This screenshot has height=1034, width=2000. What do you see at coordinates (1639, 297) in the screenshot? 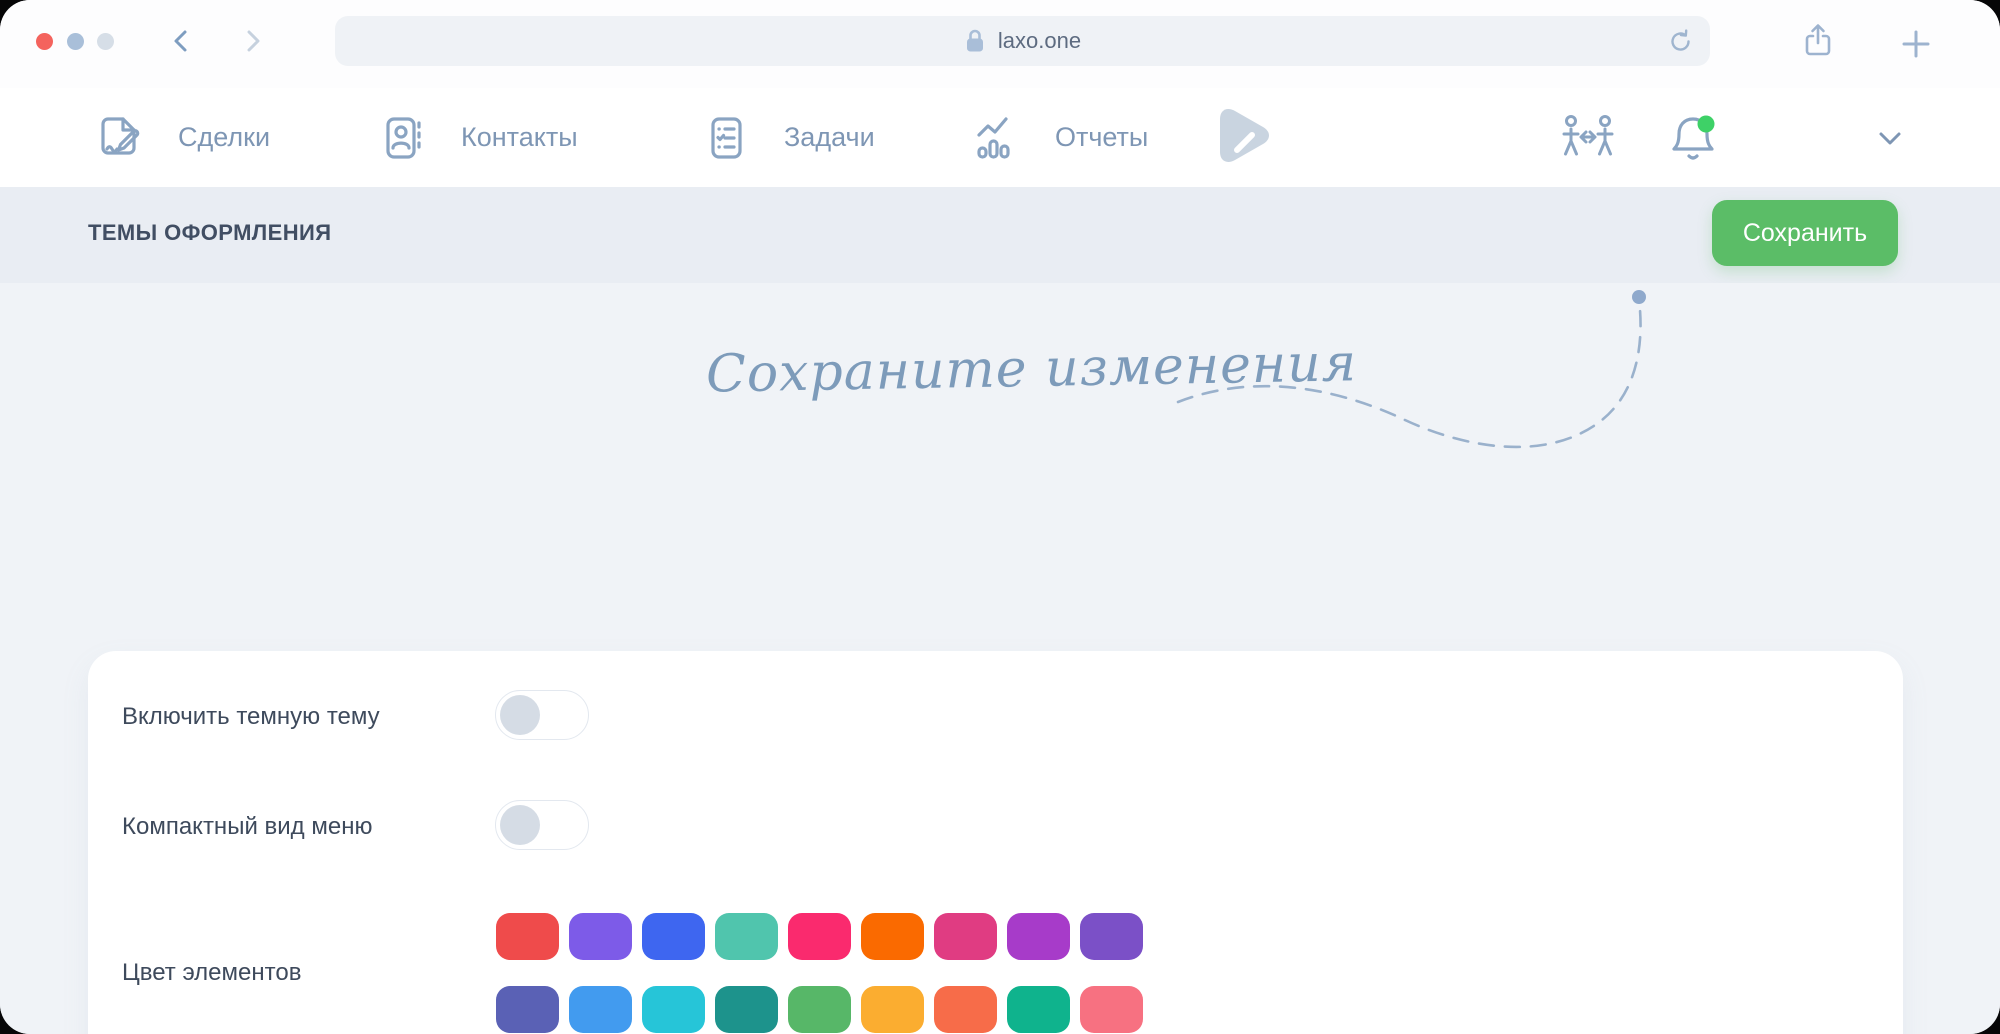
I see `curve-dot` at bounding box center [1639, 297].